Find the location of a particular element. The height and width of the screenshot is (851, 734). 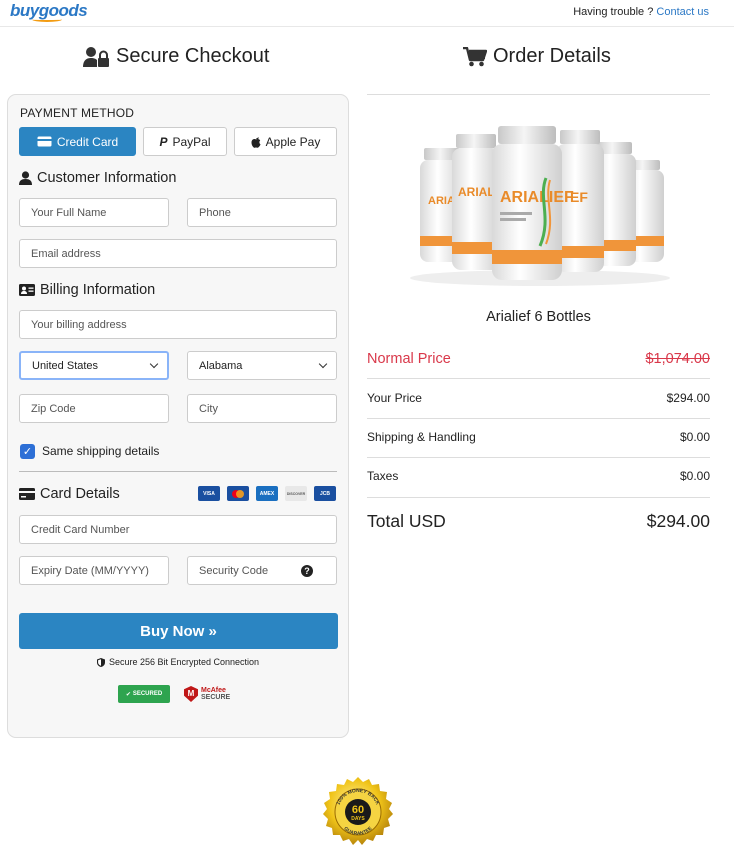

country-select: United States is located at coordinates (94, 365).